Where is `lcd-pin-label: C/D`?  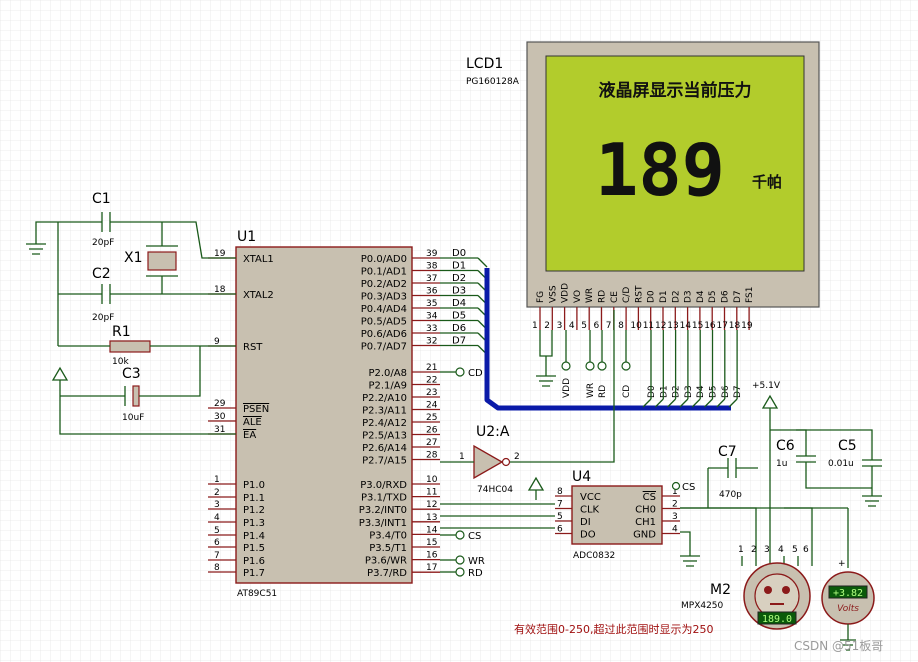
lcd-pin-label: C/D is located at coordinates (627, 295).